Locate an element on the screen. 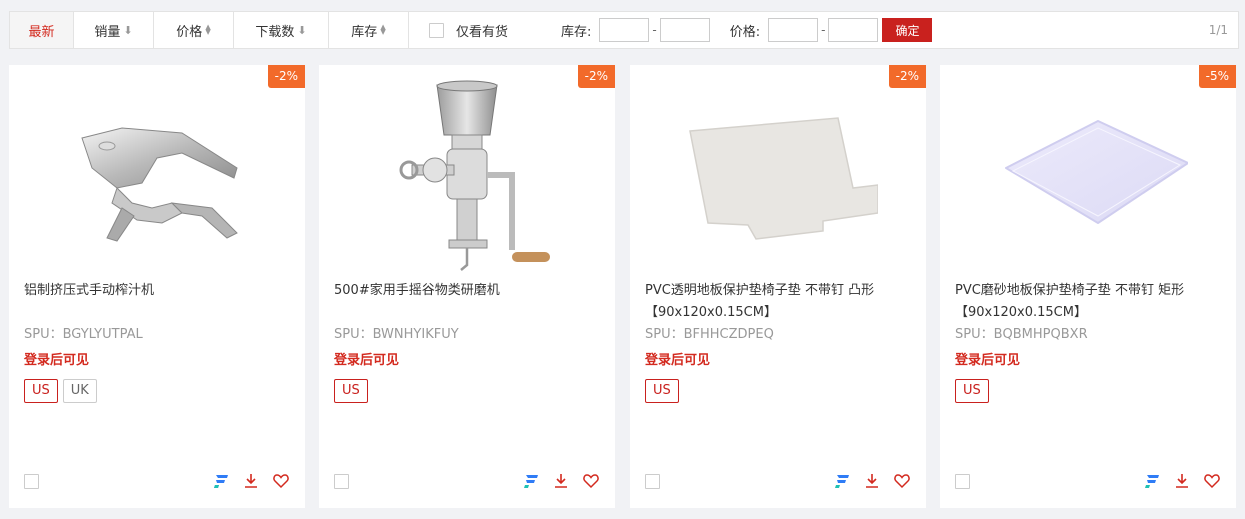 The height and width of the screenshot is (519, 1245). sort-downloads: 下载数 ⬇ is located at coordinates (281, 30).